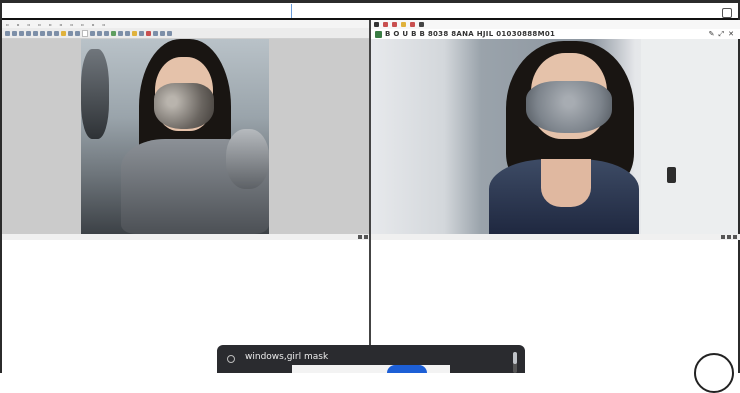 The width and height of the screenshot is (740, 393). What do you see at coordinates (231, 359) in the screenshot?
I see `link-icon` at bounding box center [231, 359].